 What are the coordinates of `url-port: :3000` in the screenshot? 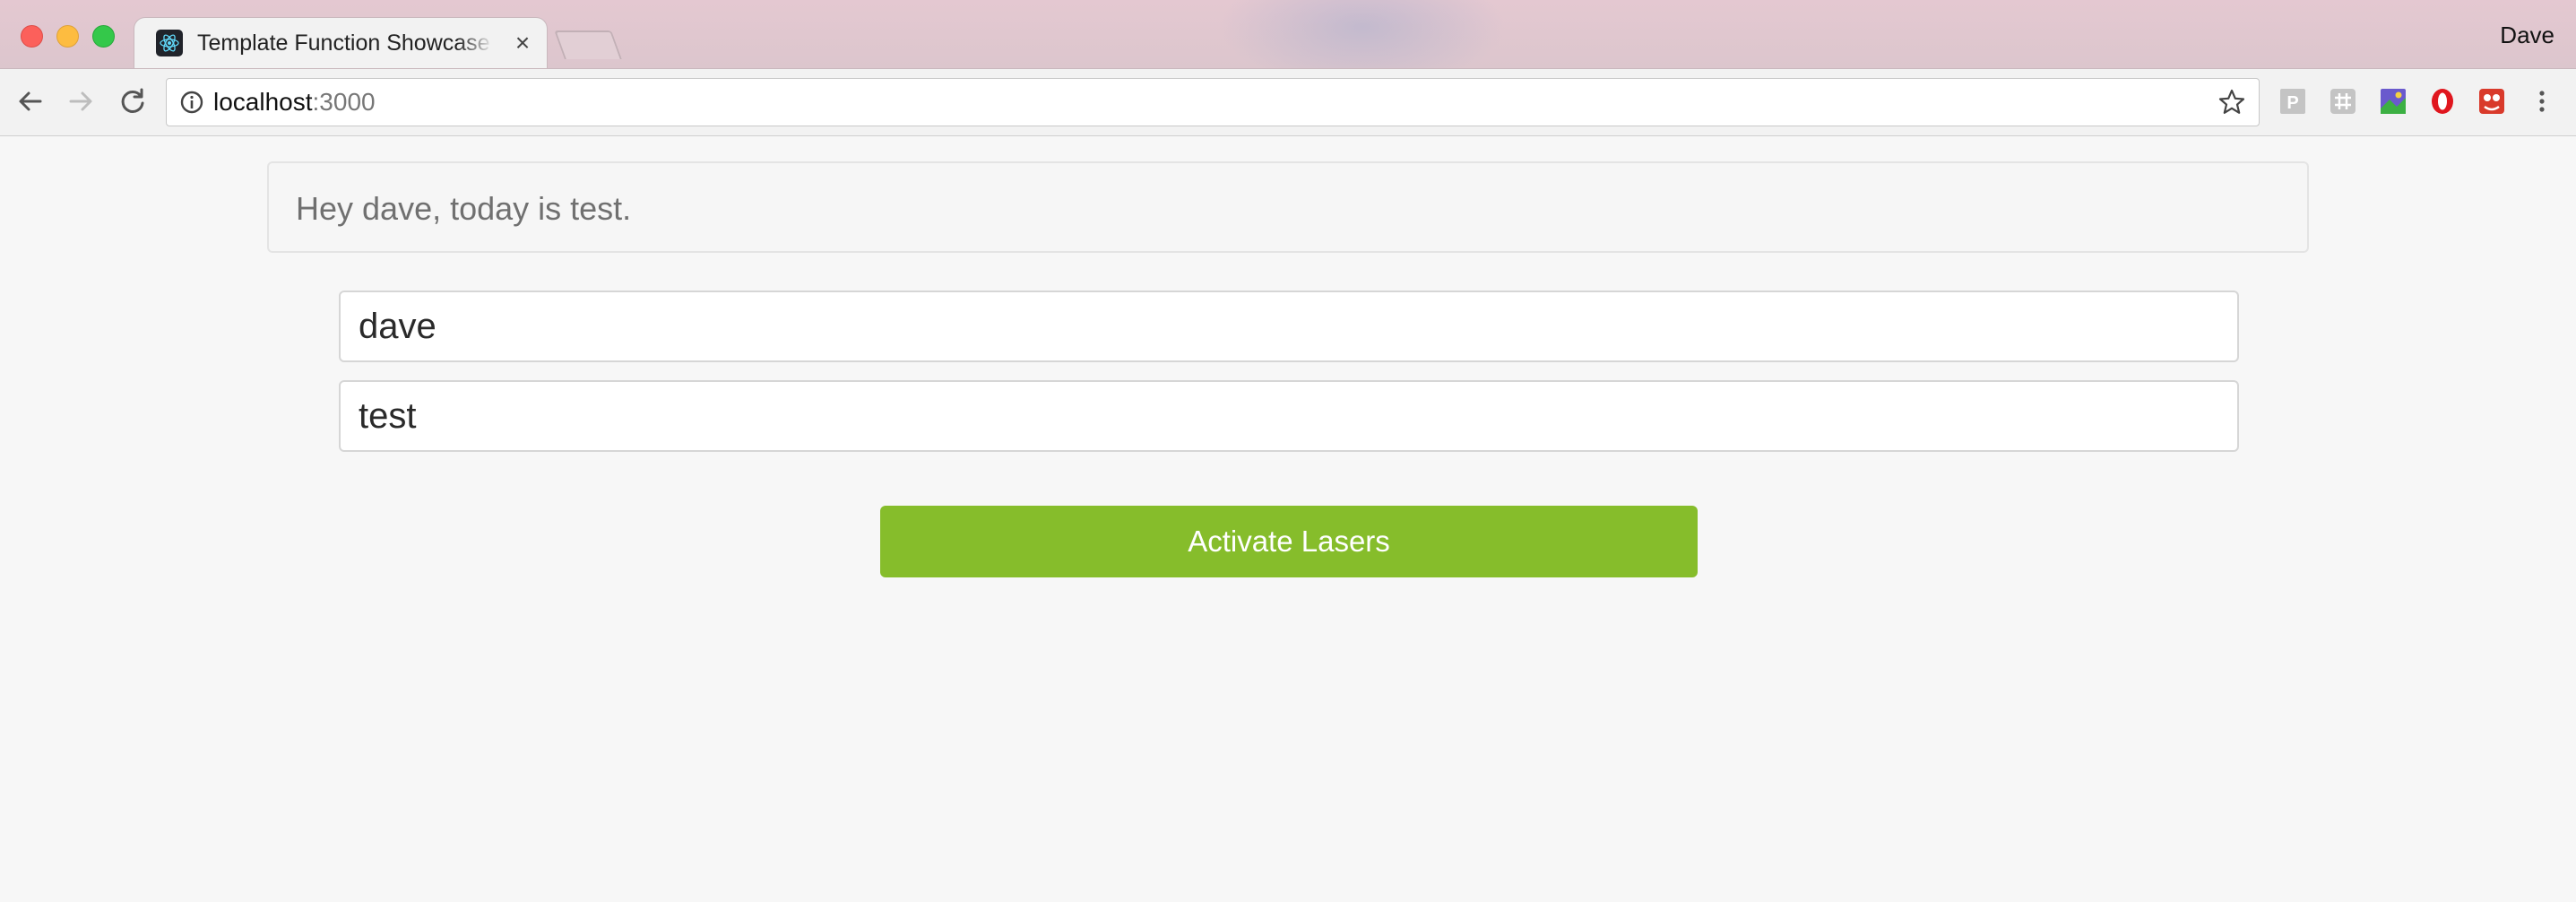 It's located at (344, 102).